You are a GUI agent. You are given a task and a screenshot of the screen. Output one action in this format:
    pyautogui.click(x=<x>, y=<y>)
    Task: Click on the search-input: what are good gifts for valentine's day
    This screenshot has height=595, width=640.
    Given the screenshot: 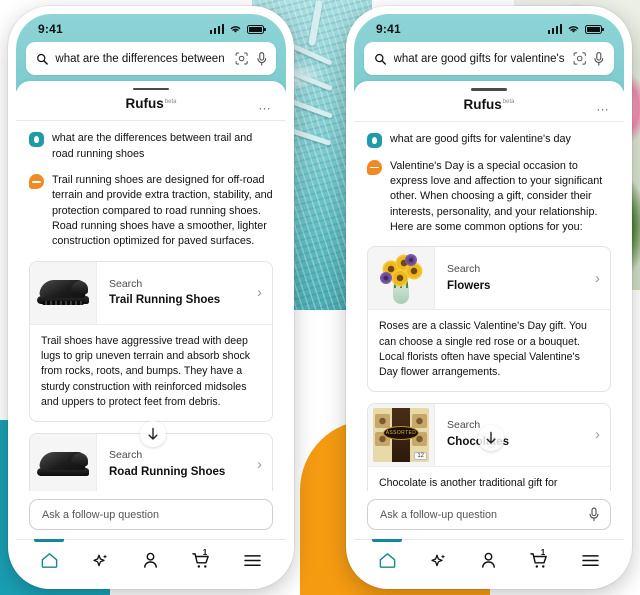 What is the action you would take?
    pyautogui.click(x=480, y=59)
    